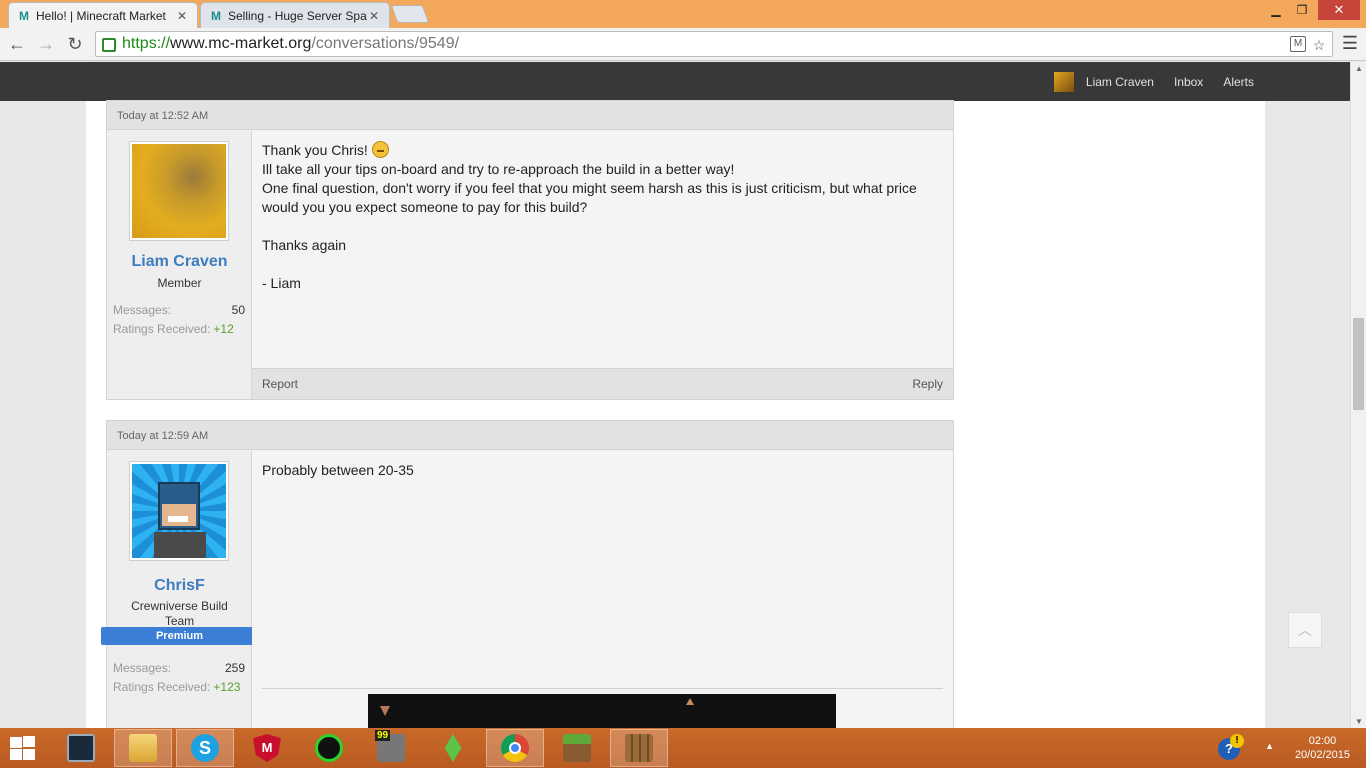 The image size is (1366, 768). What do you see at coordinates (146, 43) in the screenshot?
I see `url-scheme: https://` at bounding box center [146, 43].